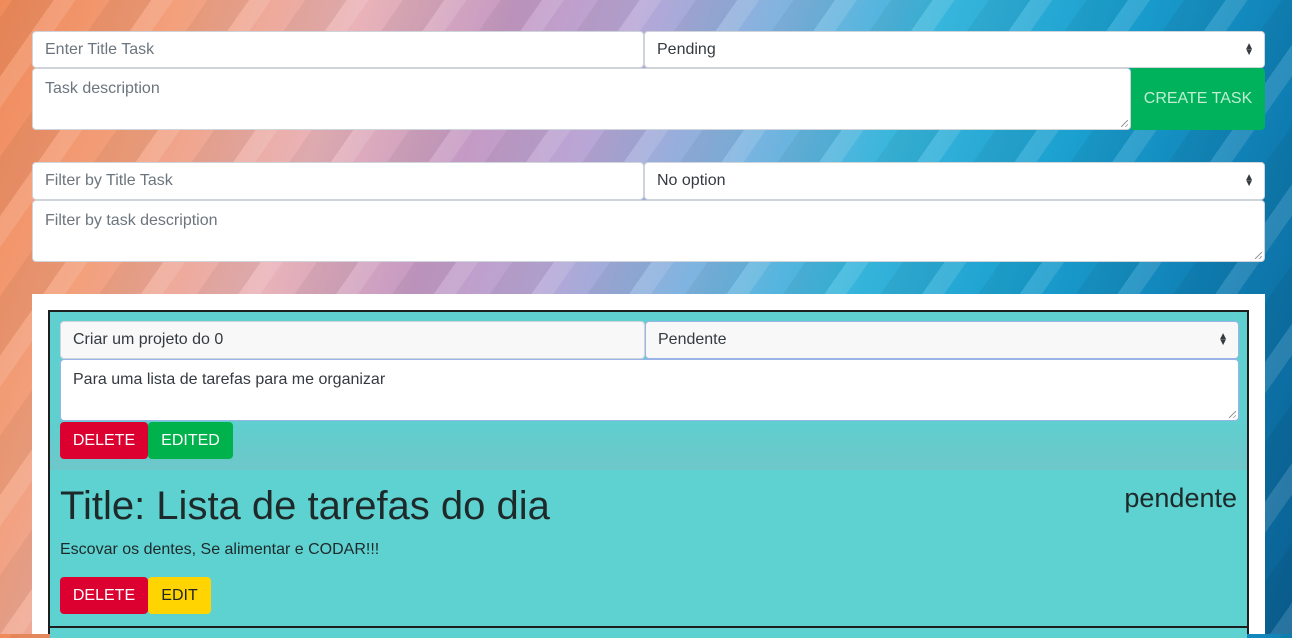 This screenshot has height=638, width=1292. What do you see at coordinates (942, 340) in the screenshot?
I see `edit-status-select: Pendente ▲ ▼` at bounding box center [942, 340].